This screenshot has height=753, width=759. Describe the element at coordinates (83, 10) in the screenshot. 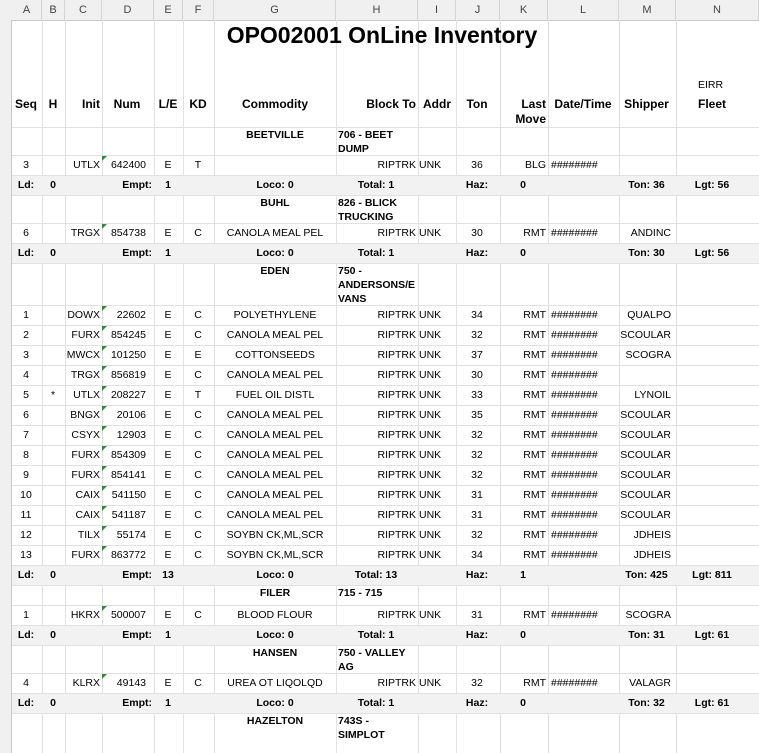

I see `column-letter: C` at that location.